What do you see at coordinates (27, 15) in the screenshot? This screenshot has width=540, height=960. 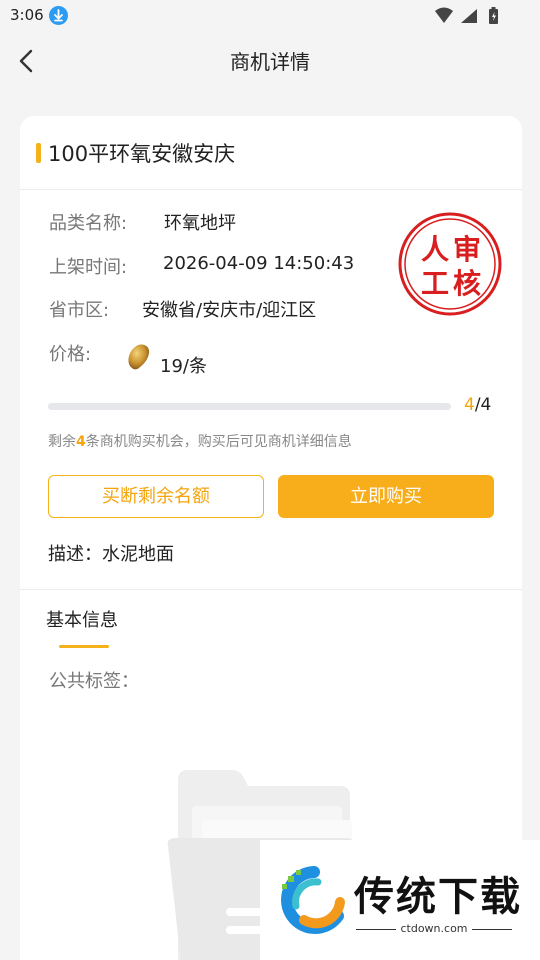 I see `status-time: 3:06` at bounding box center [27, 15].